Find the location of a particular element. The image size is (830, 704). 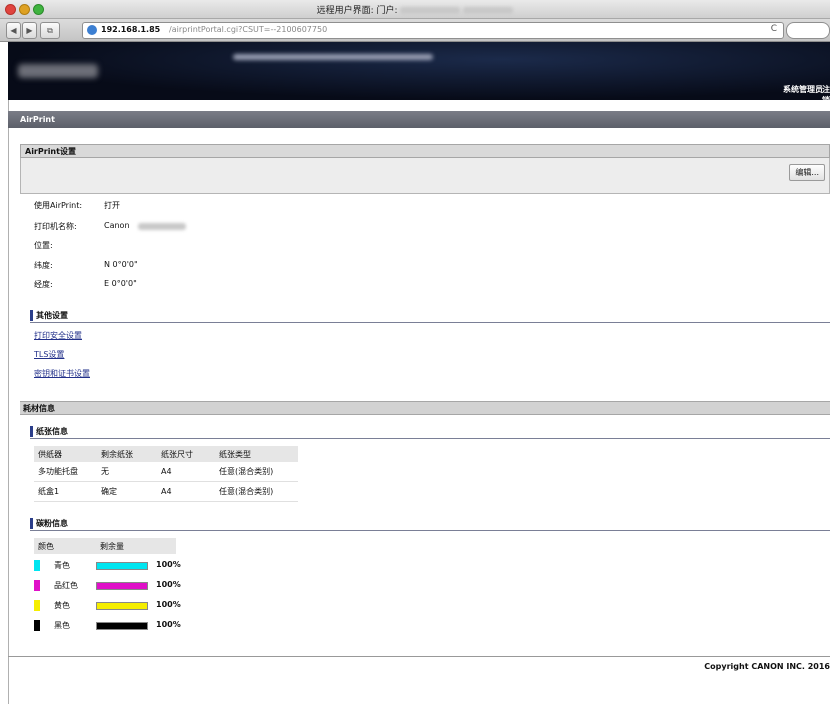

table-cell: 无 is located at coordinates (127, 472).